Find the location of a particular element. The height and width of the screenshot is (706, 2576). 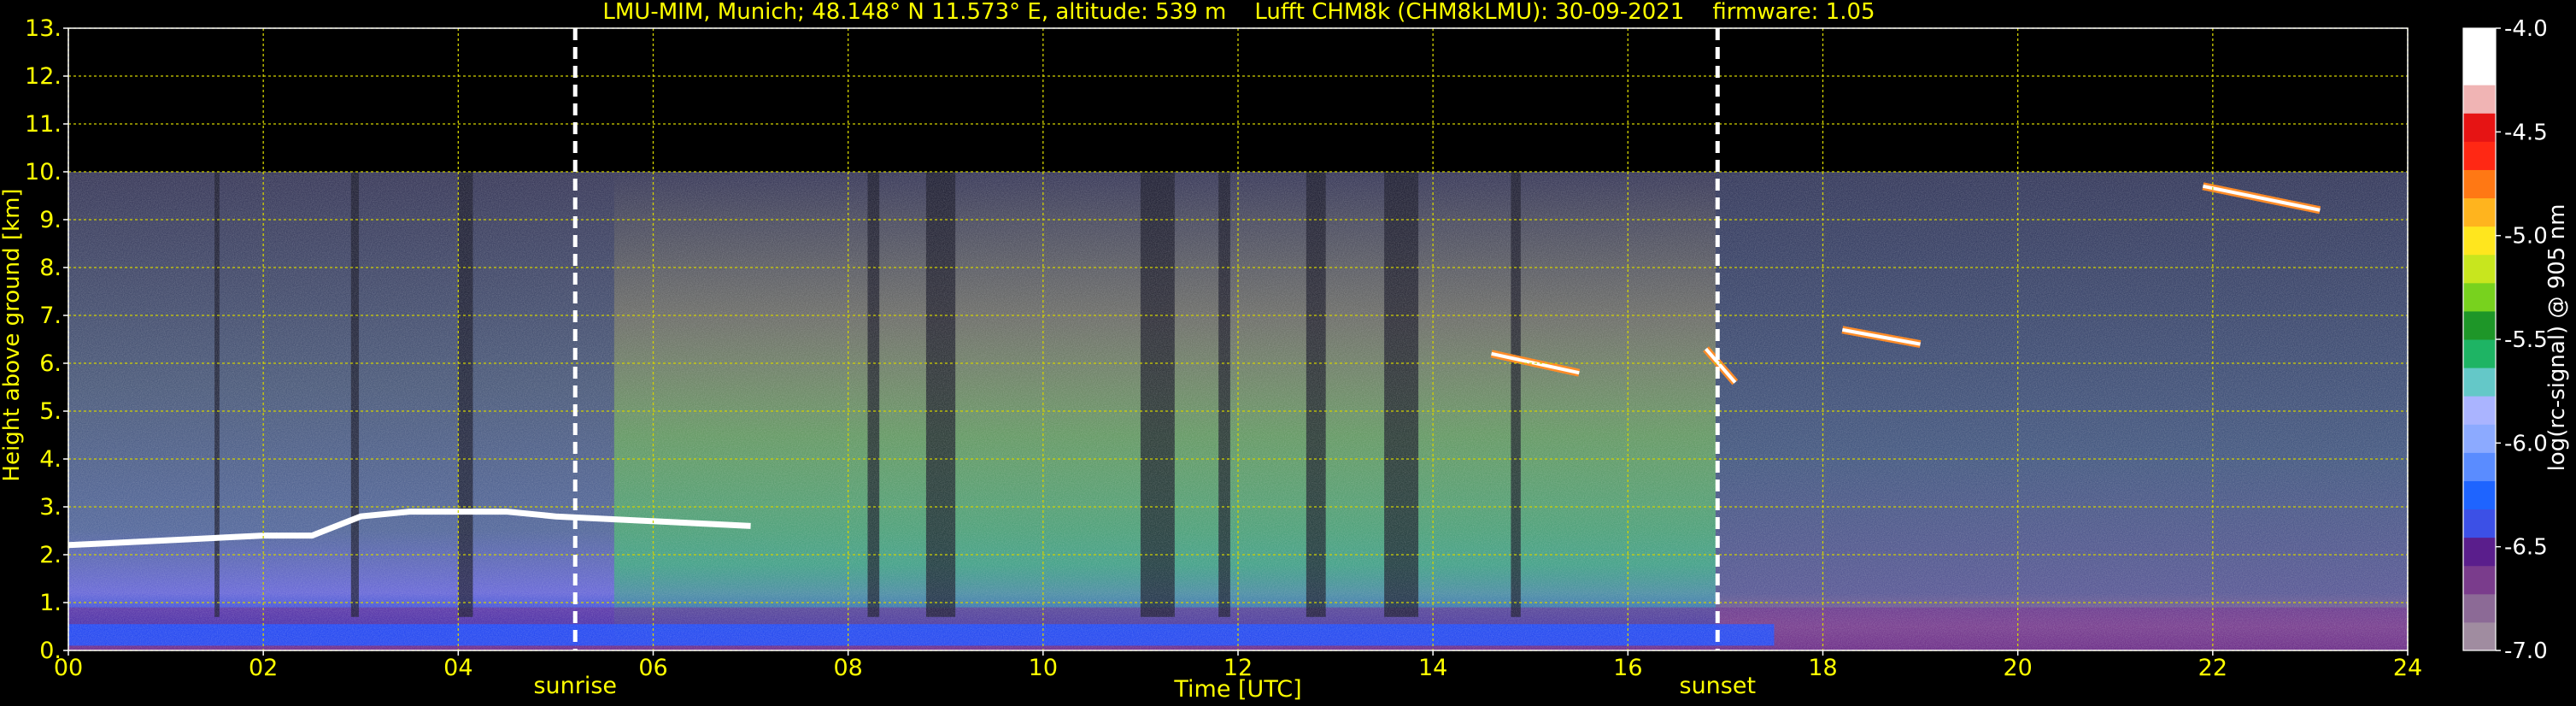

x-tick-label: 16 is located at coordinates (1627, 668).